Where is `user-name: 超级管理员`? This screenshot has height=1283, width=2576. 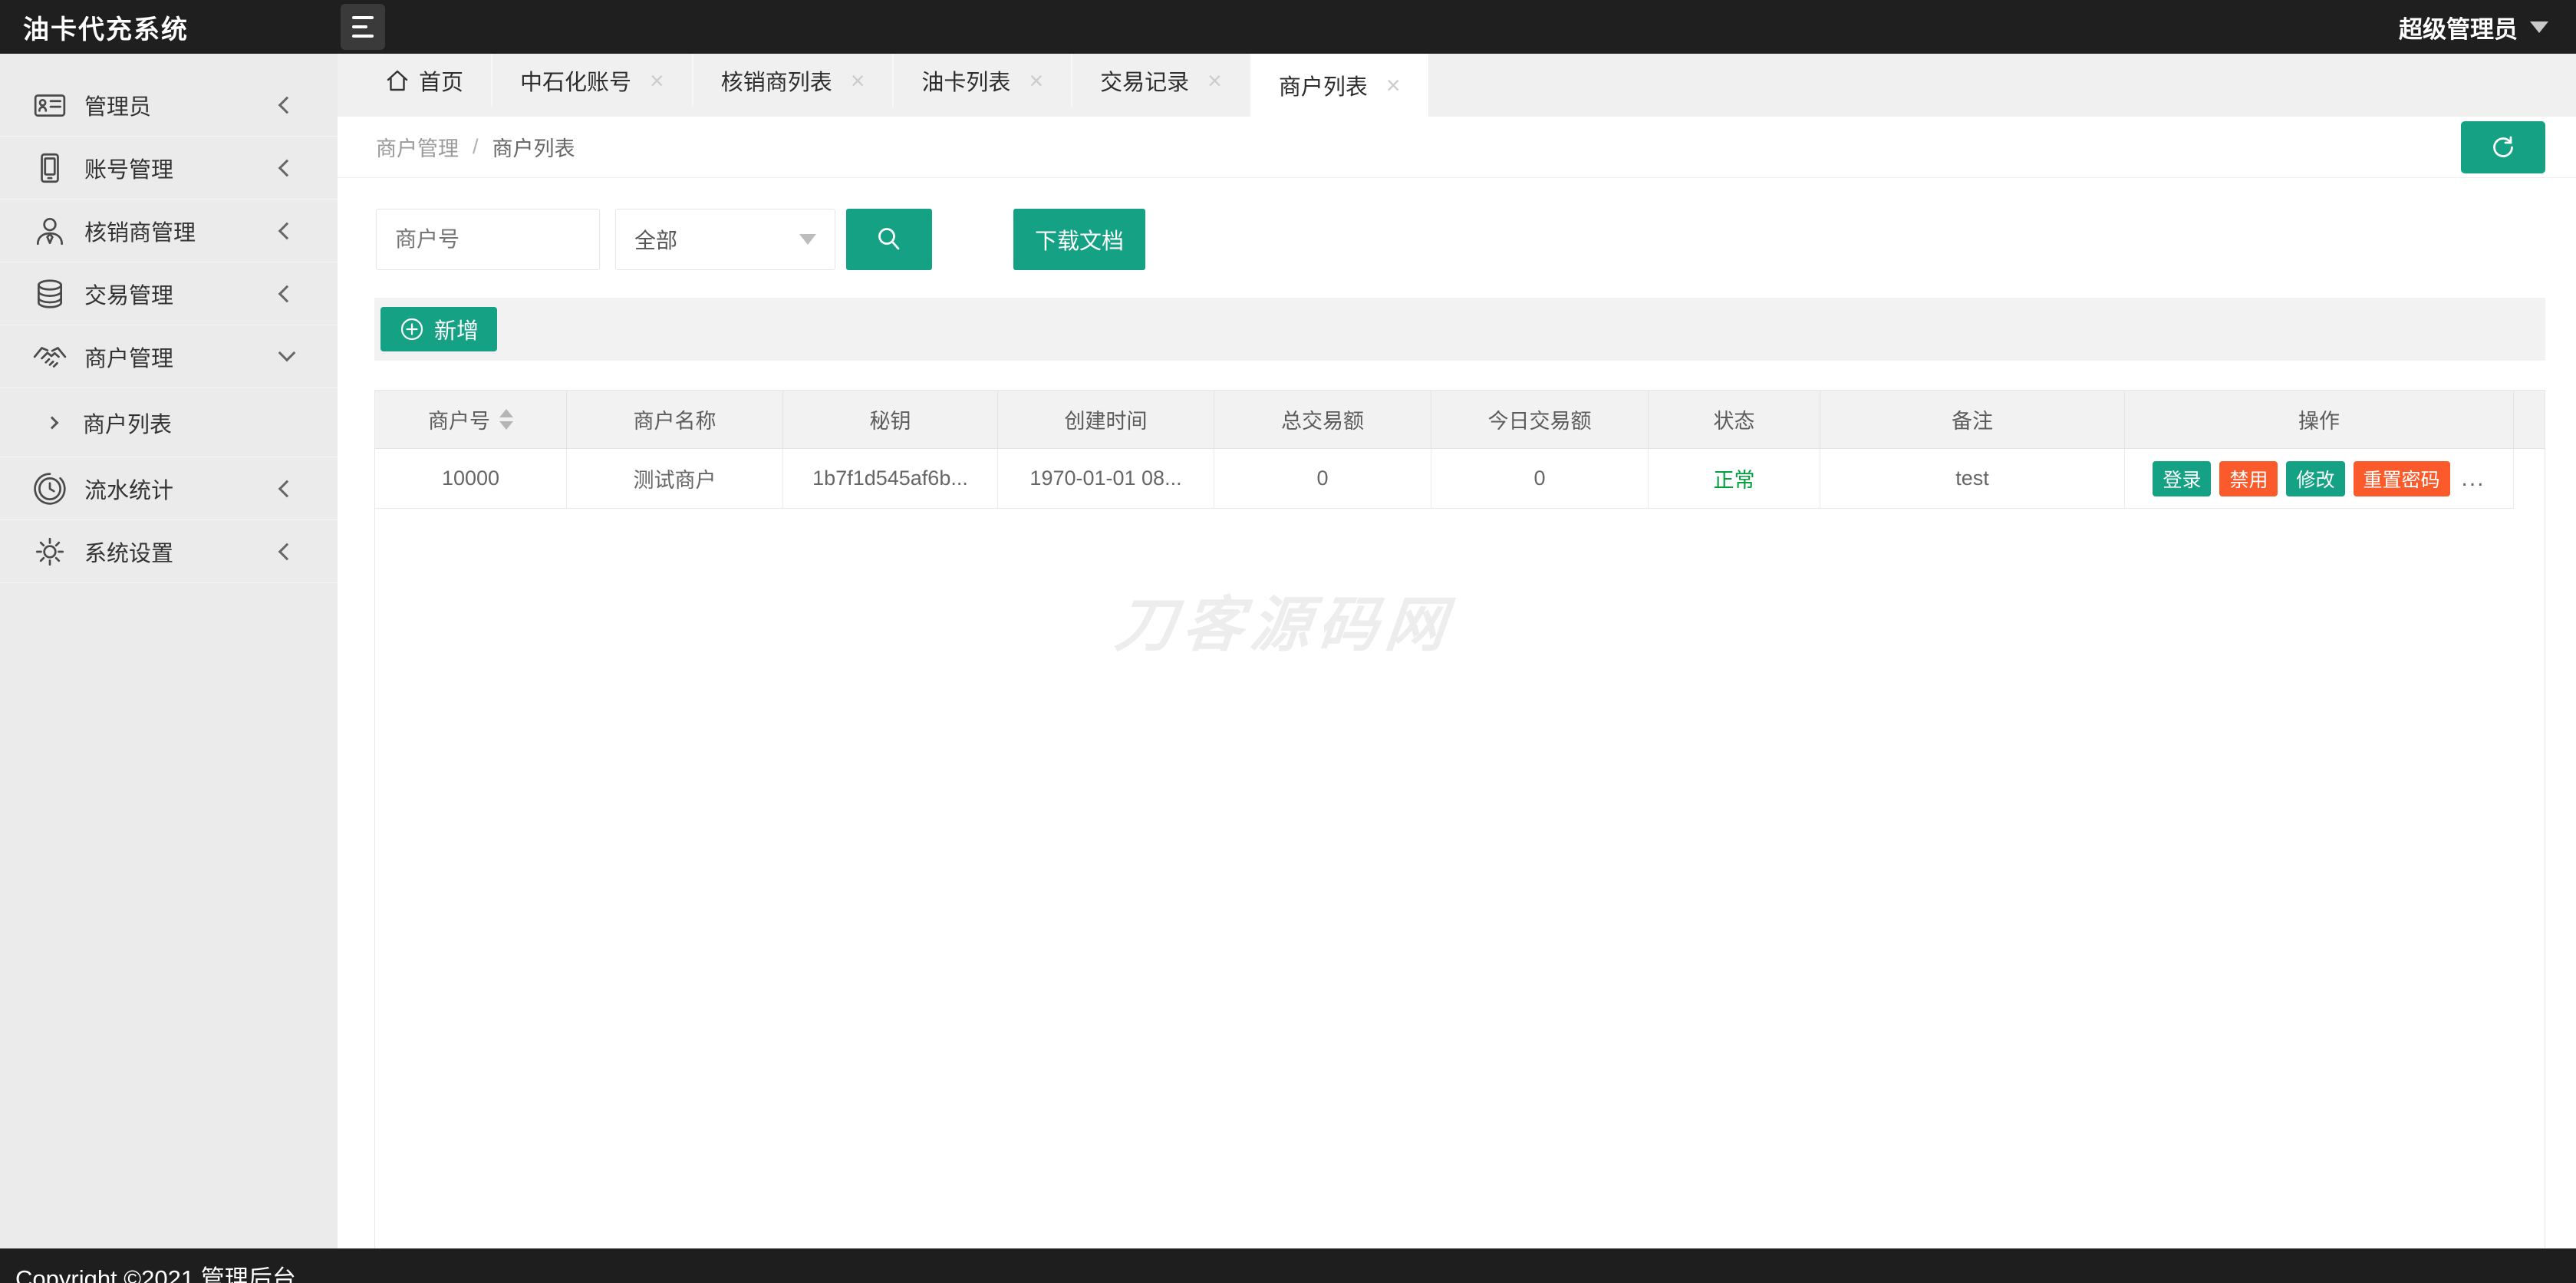
user-name: 超级管理员 is located at coordinates (2458, 29).